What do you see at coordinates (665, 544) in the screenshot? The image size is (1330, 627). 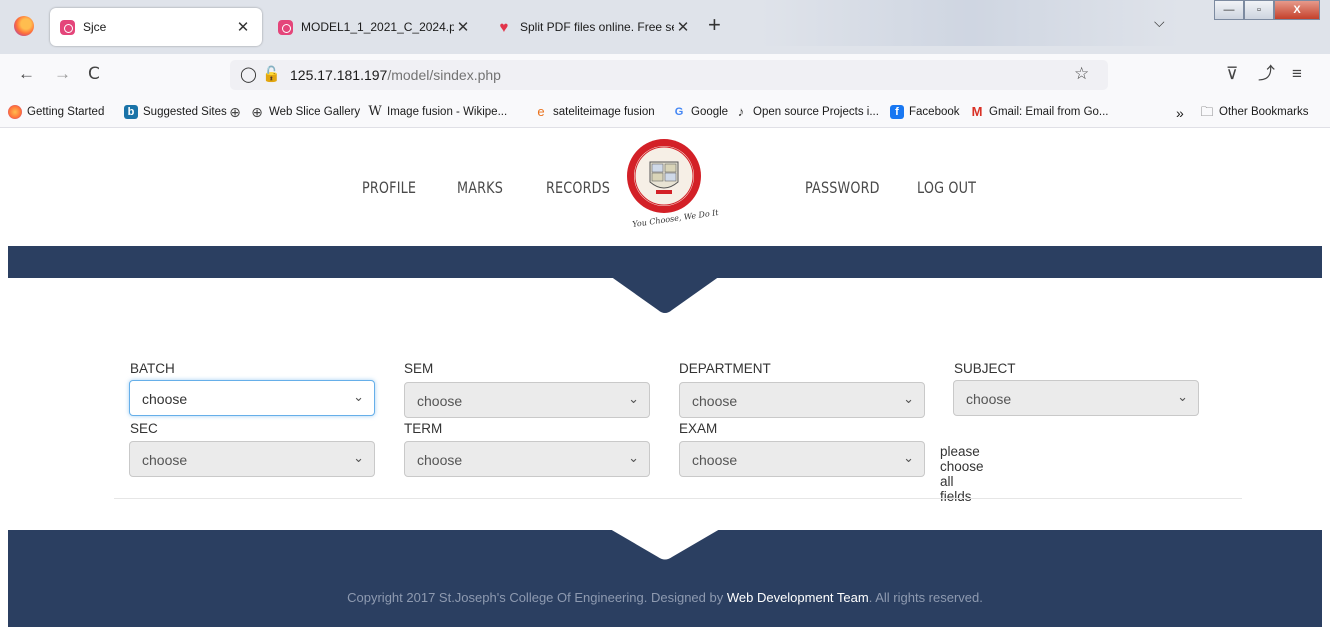 I see `footer-chevron` at bounding box center [665, 544].